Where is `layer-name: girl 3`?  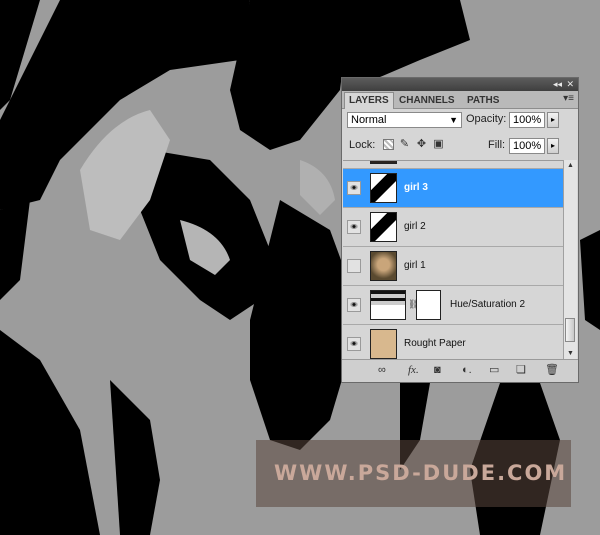 layer-name: girl 3 is located at coordinates (416, 187).